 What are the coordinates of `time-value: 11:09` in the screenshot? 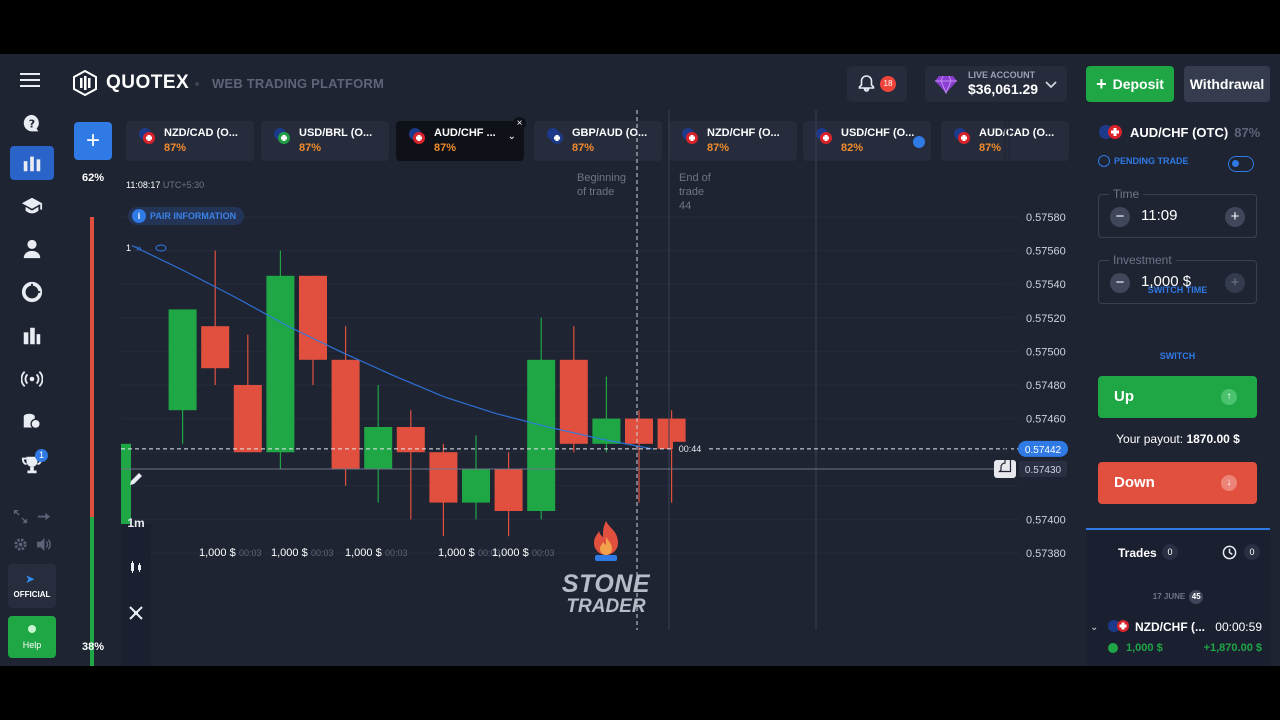 It's located at (1159, 215).